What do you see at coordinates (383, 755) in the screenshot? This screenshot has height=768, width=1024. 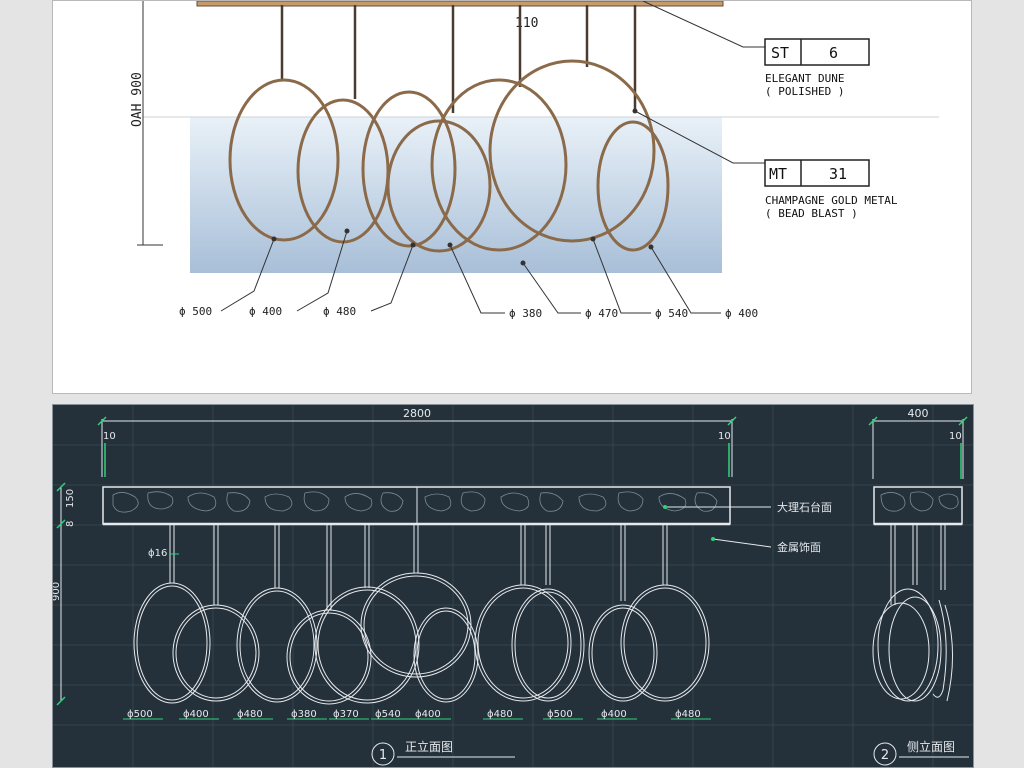 I see `front-title-number: 1` at bounding box center [383, 755].